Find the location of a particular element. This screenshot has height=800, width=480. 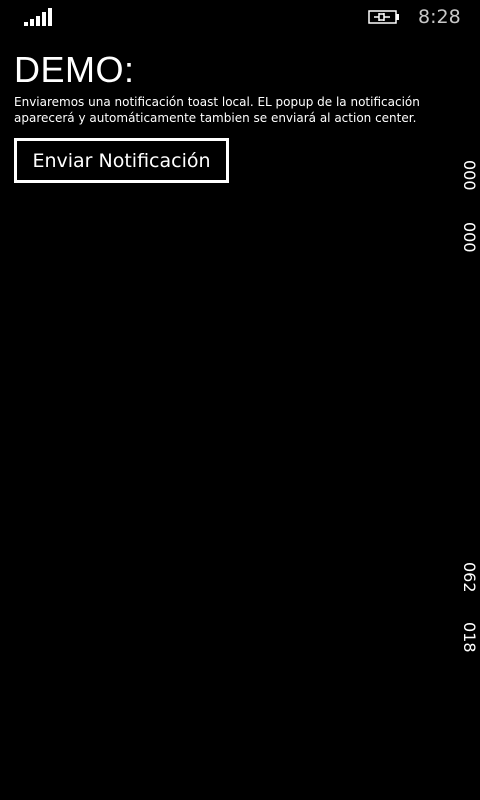

frame-counter: 062 is located at coordinates (469, 577).